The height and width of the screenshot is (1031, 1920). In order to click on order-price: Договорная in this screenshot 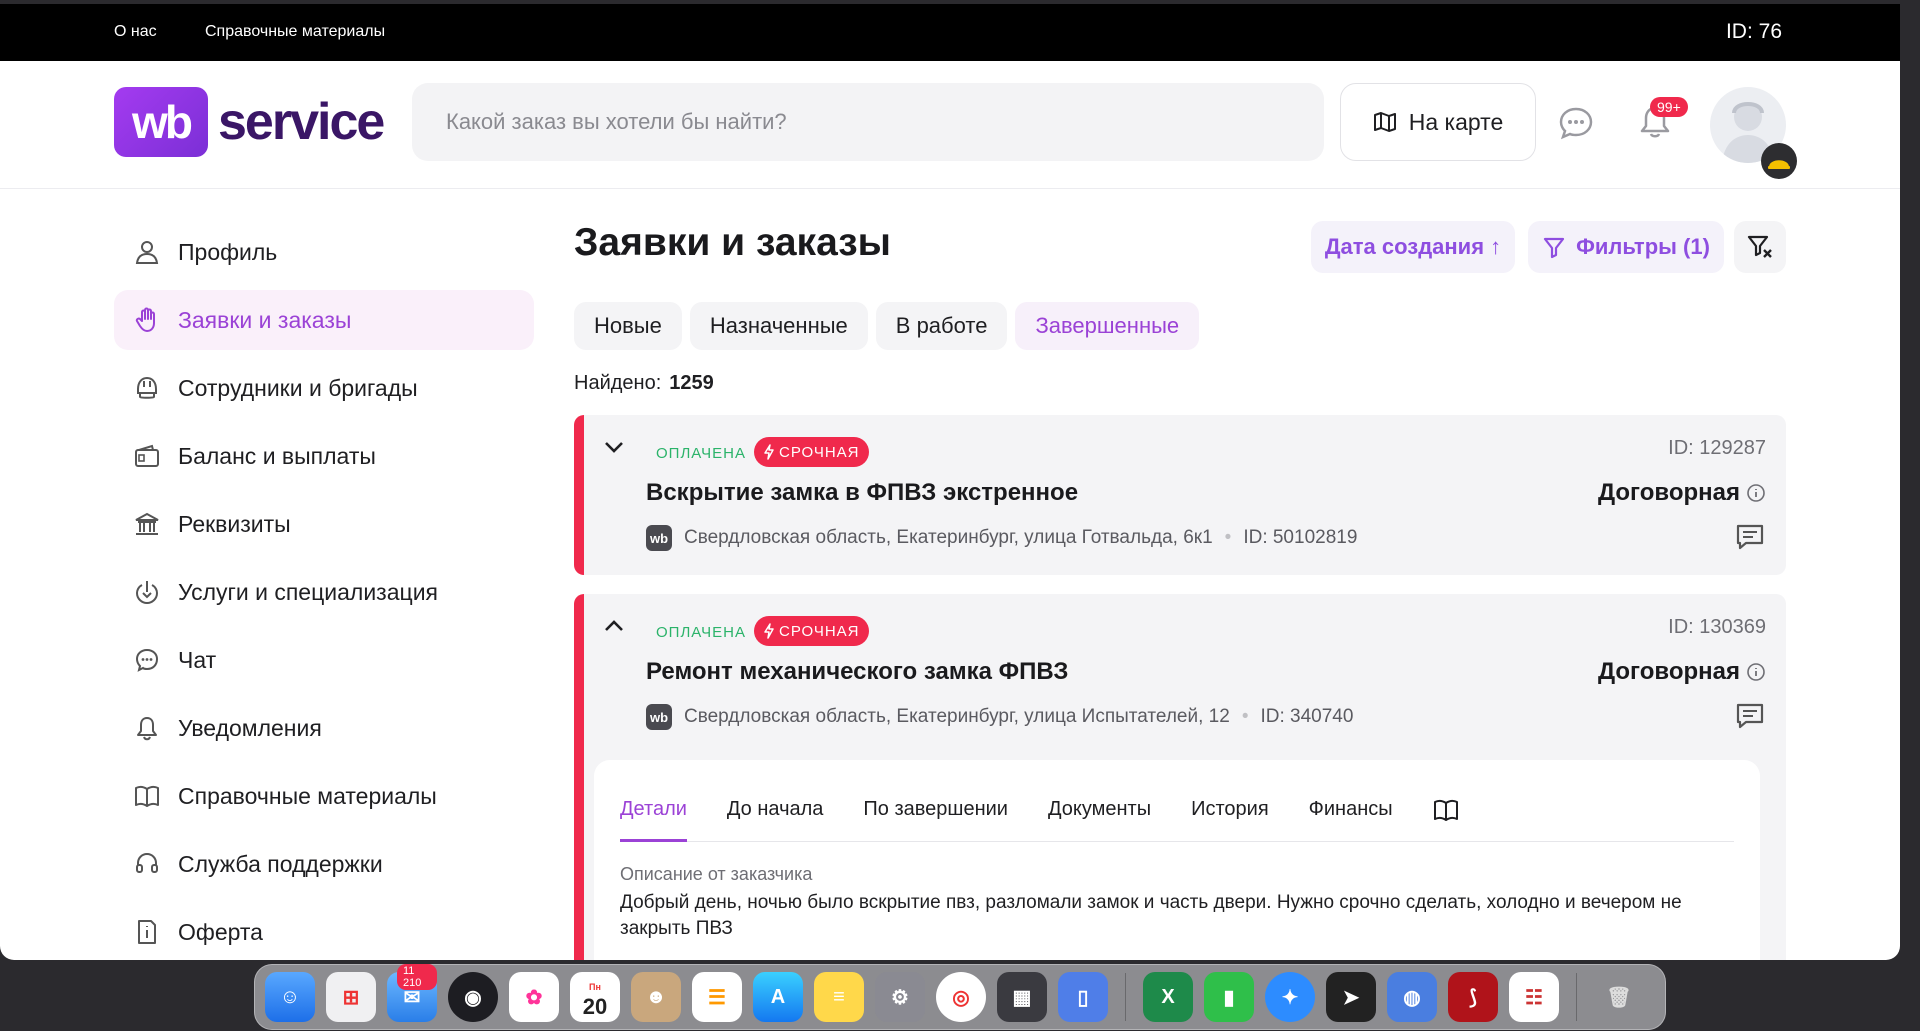, I will do `click(1682, 493)`.